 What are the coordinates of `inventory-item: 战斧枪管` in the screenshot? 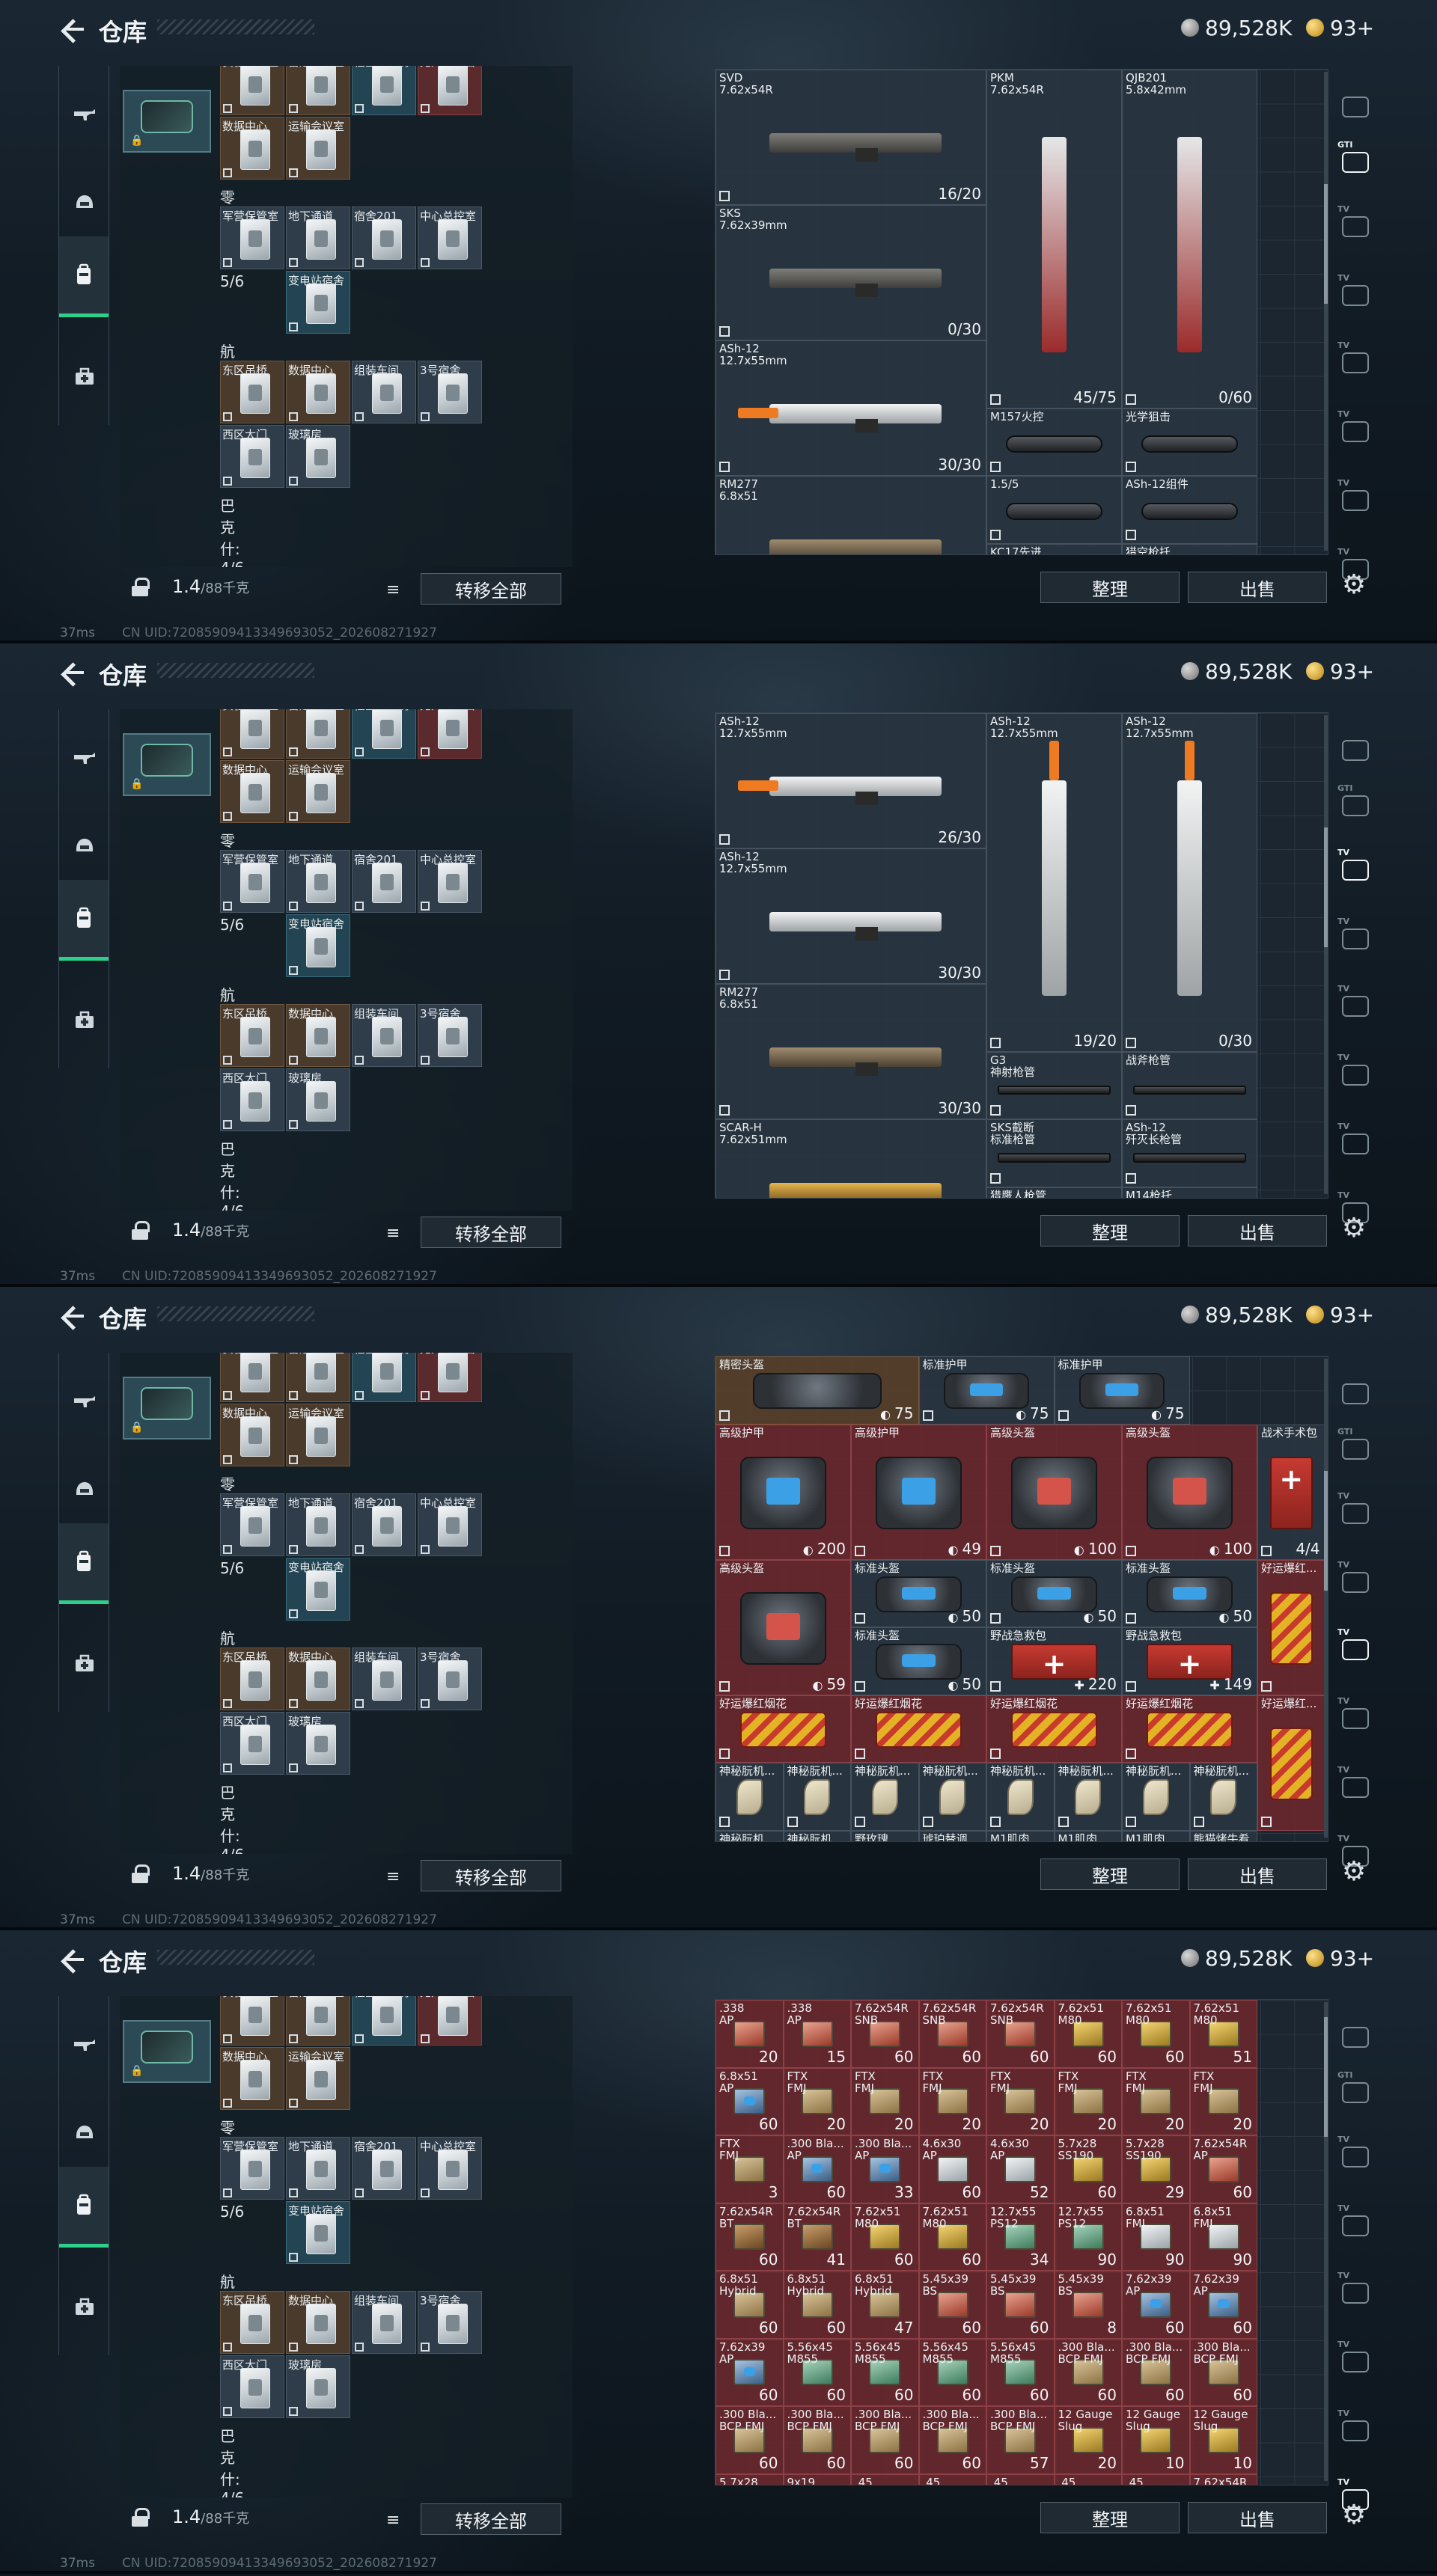 It's located at (1189, 1085).